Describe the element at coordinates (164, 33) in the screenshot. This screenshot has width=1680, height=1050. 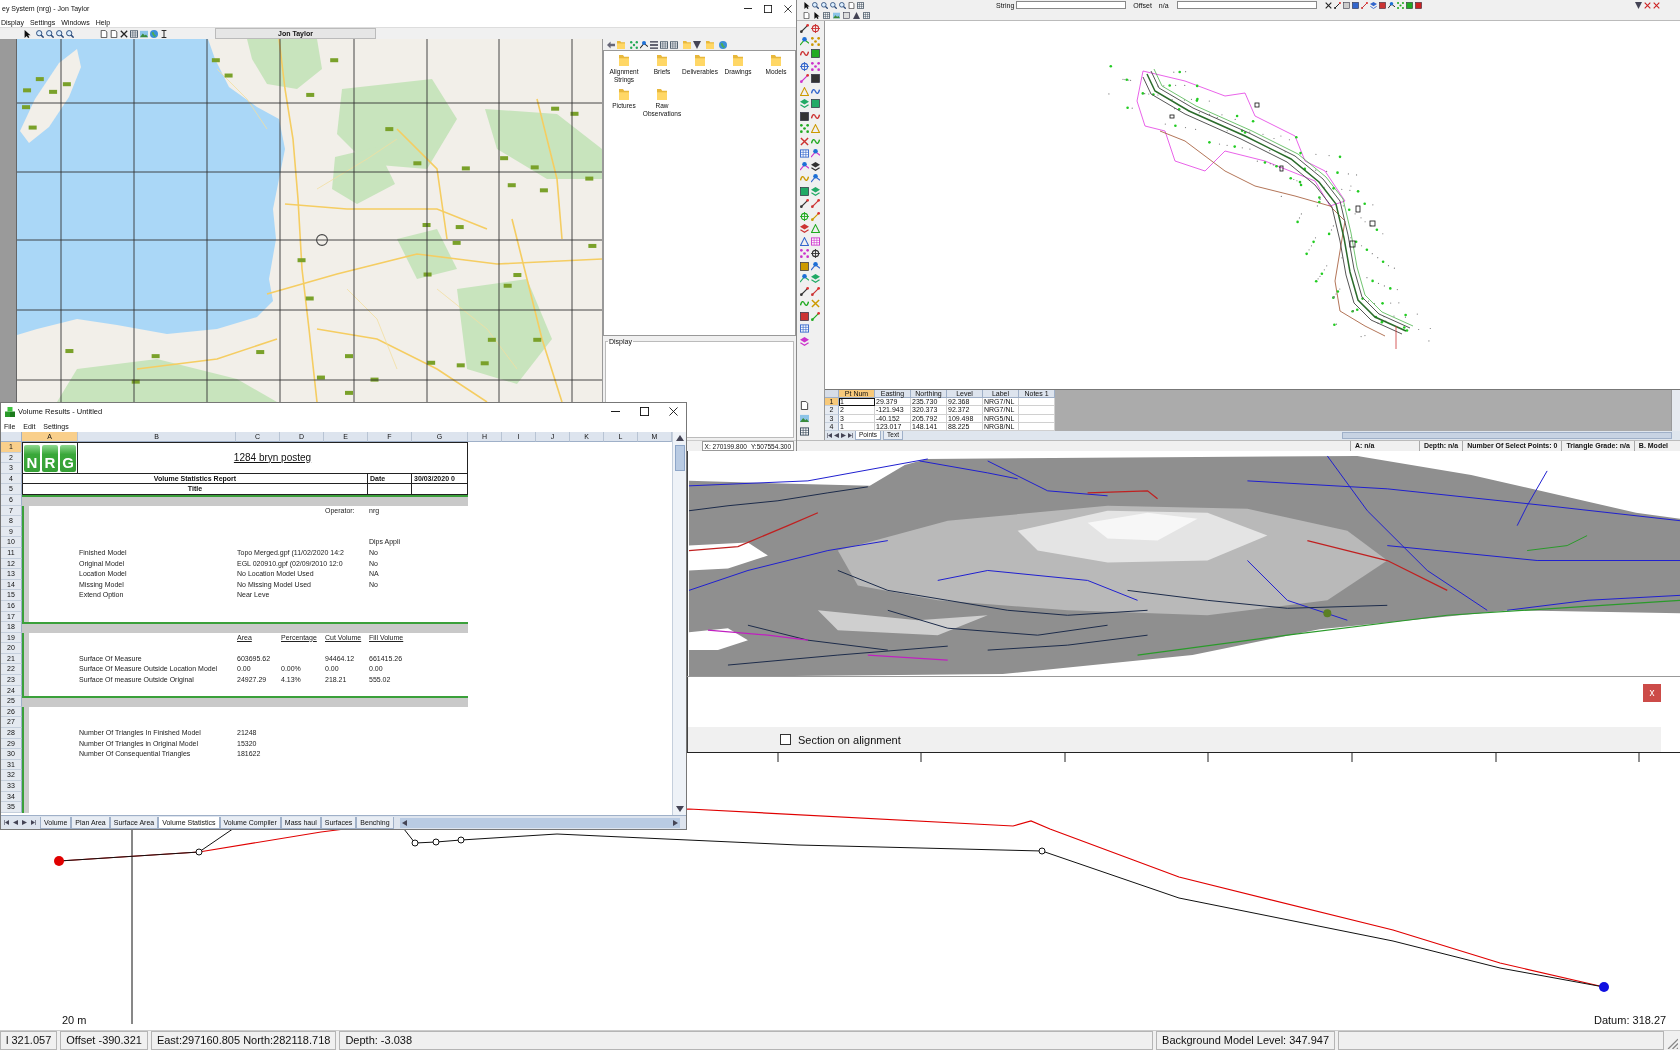
I see `text-cursor-icon` at that location.